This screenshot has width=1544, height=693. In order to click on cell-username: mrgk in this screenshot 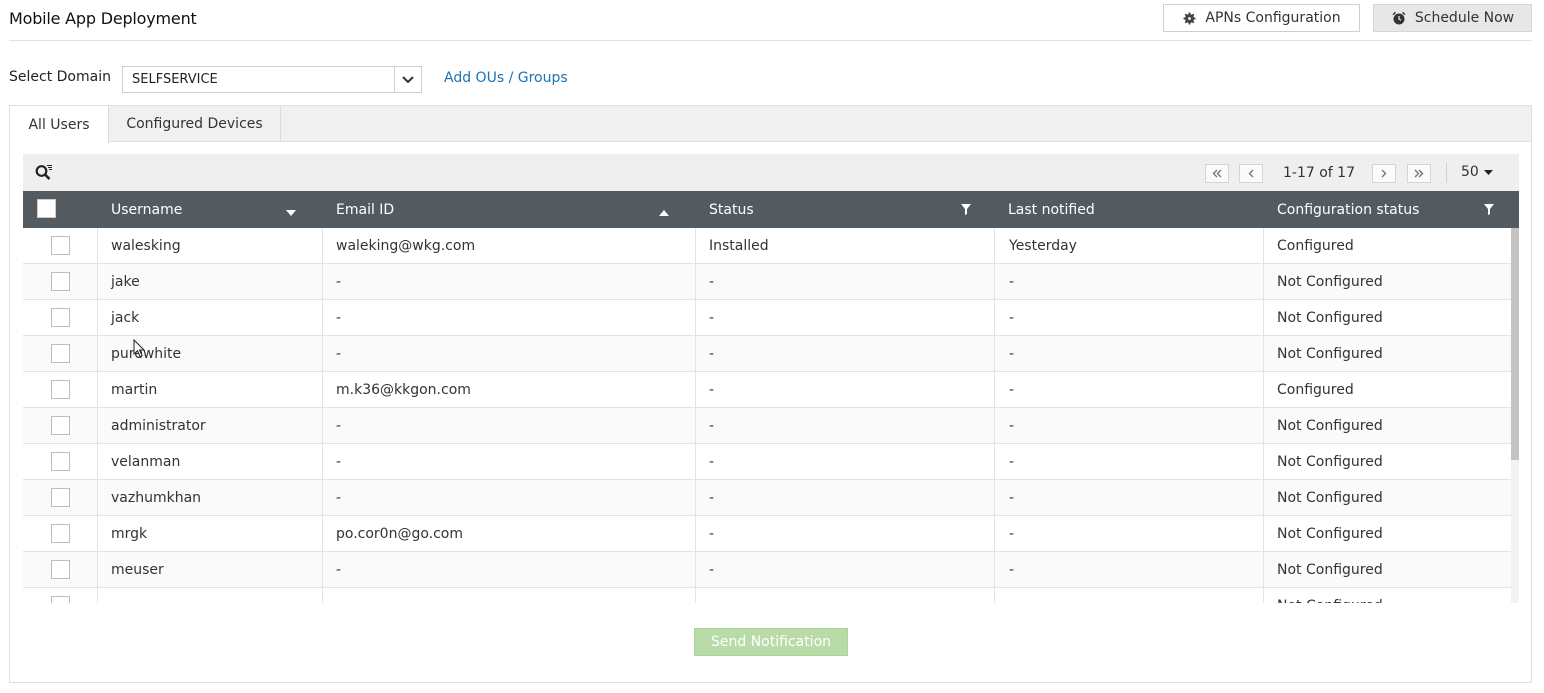, I will do `click(210, 533)`.